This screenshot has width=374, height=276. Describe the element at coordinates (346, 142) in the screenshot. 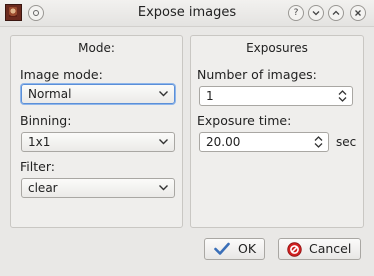

I see `exposure-time-unit: sec` at that location.